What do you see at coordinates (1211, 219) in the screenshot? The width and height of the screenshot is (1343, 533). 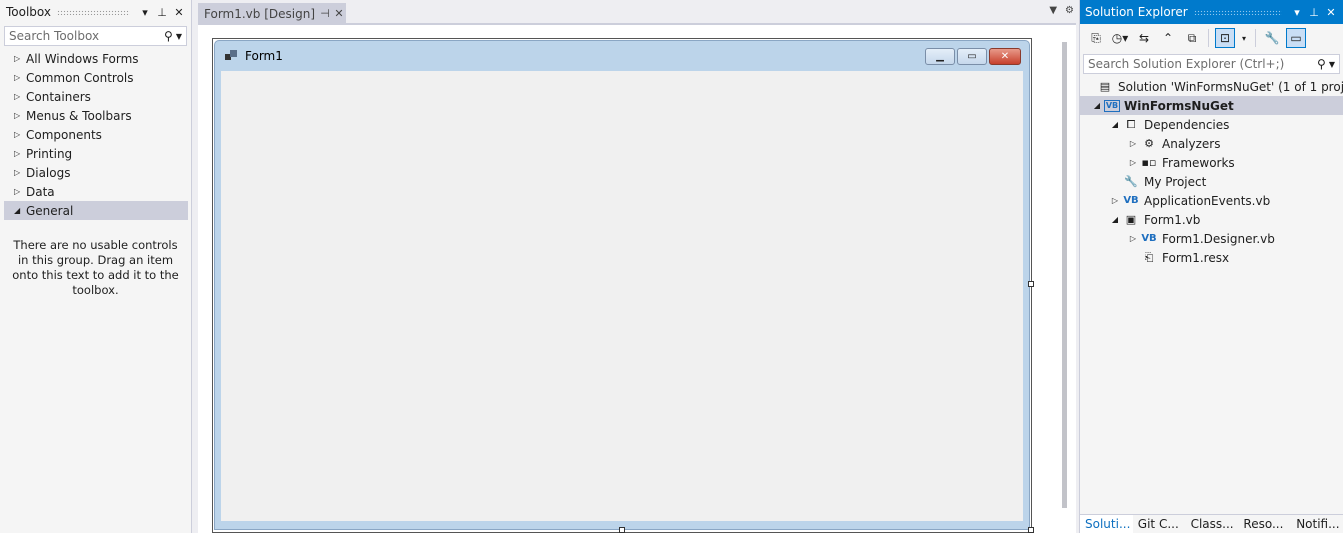 I see `tree-item: ◢ ▣ Form1.vb` at bounding box center [1211, 219].